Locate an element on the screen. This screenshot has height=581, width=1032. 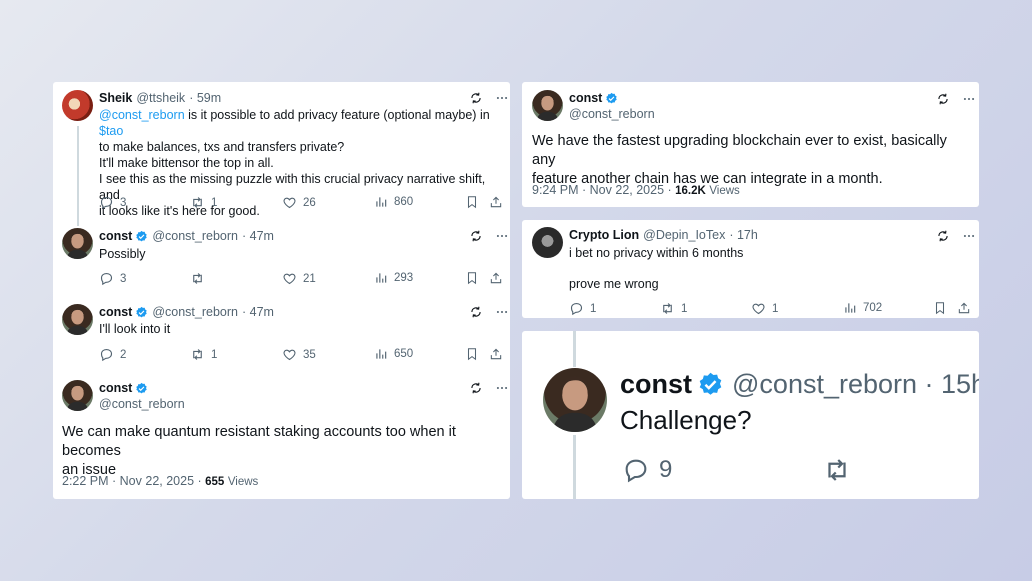
views-button: 702 is located at coordinates (862, 308).